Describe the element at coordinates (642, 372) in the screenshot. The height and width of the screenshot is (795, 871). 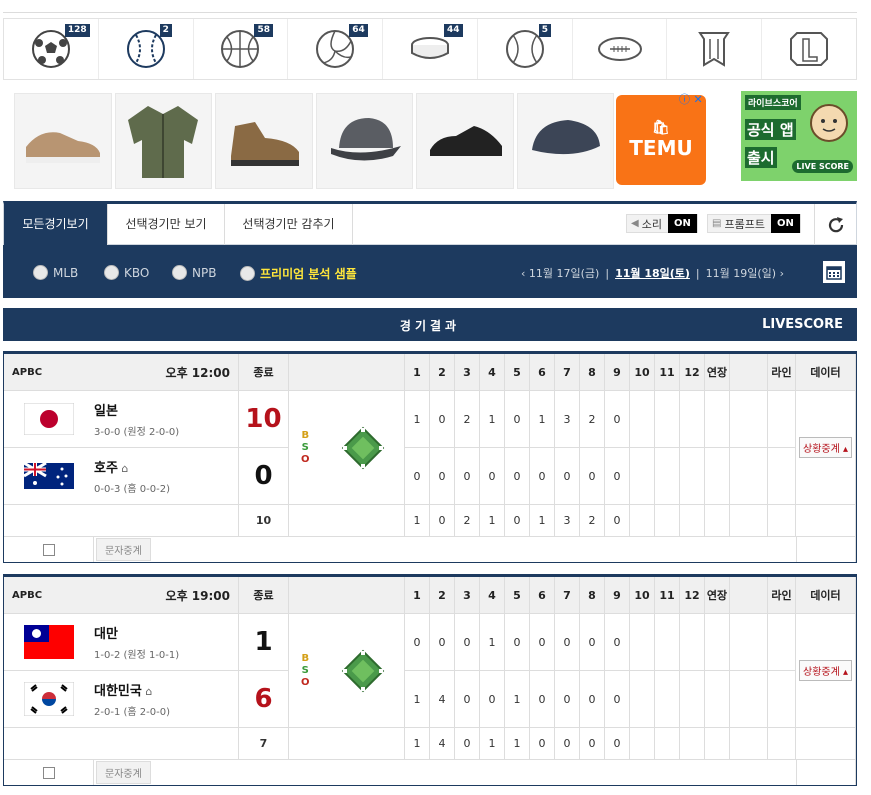
I see `inning-label: 10` at that location.